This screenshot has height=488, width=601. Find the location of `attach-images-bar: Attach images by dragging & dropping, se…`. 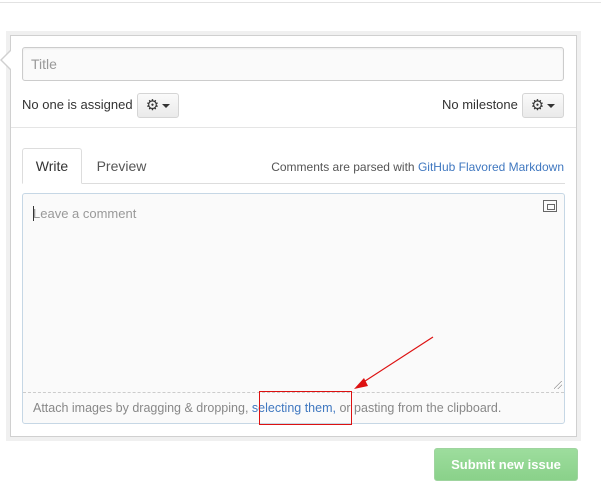

attach-images-bar: Attach images by dragging & dropping, se… is located at coordinates (293, 407).